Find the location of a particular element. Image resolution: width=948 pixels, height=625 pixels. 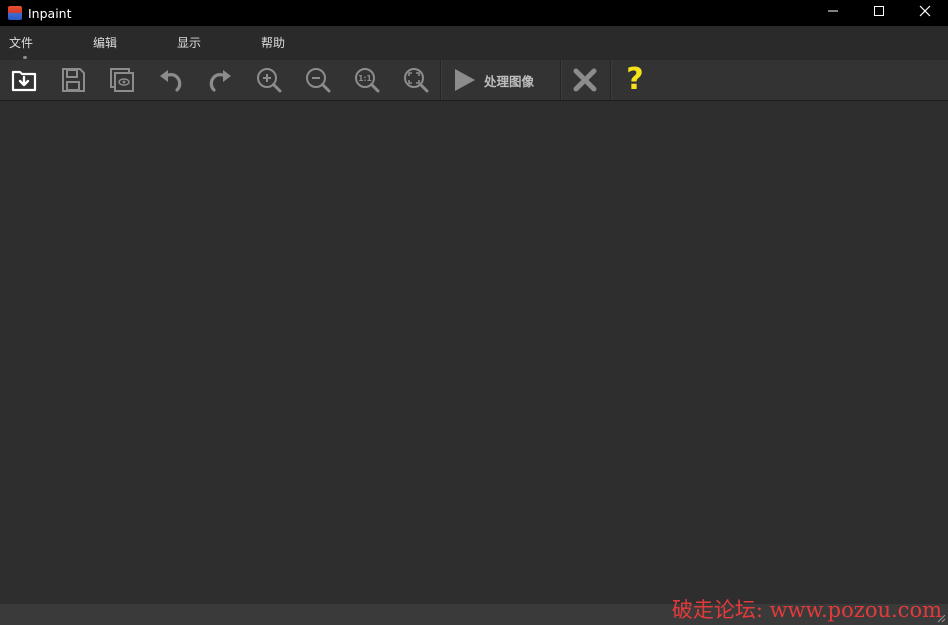

title-bar: Inpaint is located at coordinates (474, 13).